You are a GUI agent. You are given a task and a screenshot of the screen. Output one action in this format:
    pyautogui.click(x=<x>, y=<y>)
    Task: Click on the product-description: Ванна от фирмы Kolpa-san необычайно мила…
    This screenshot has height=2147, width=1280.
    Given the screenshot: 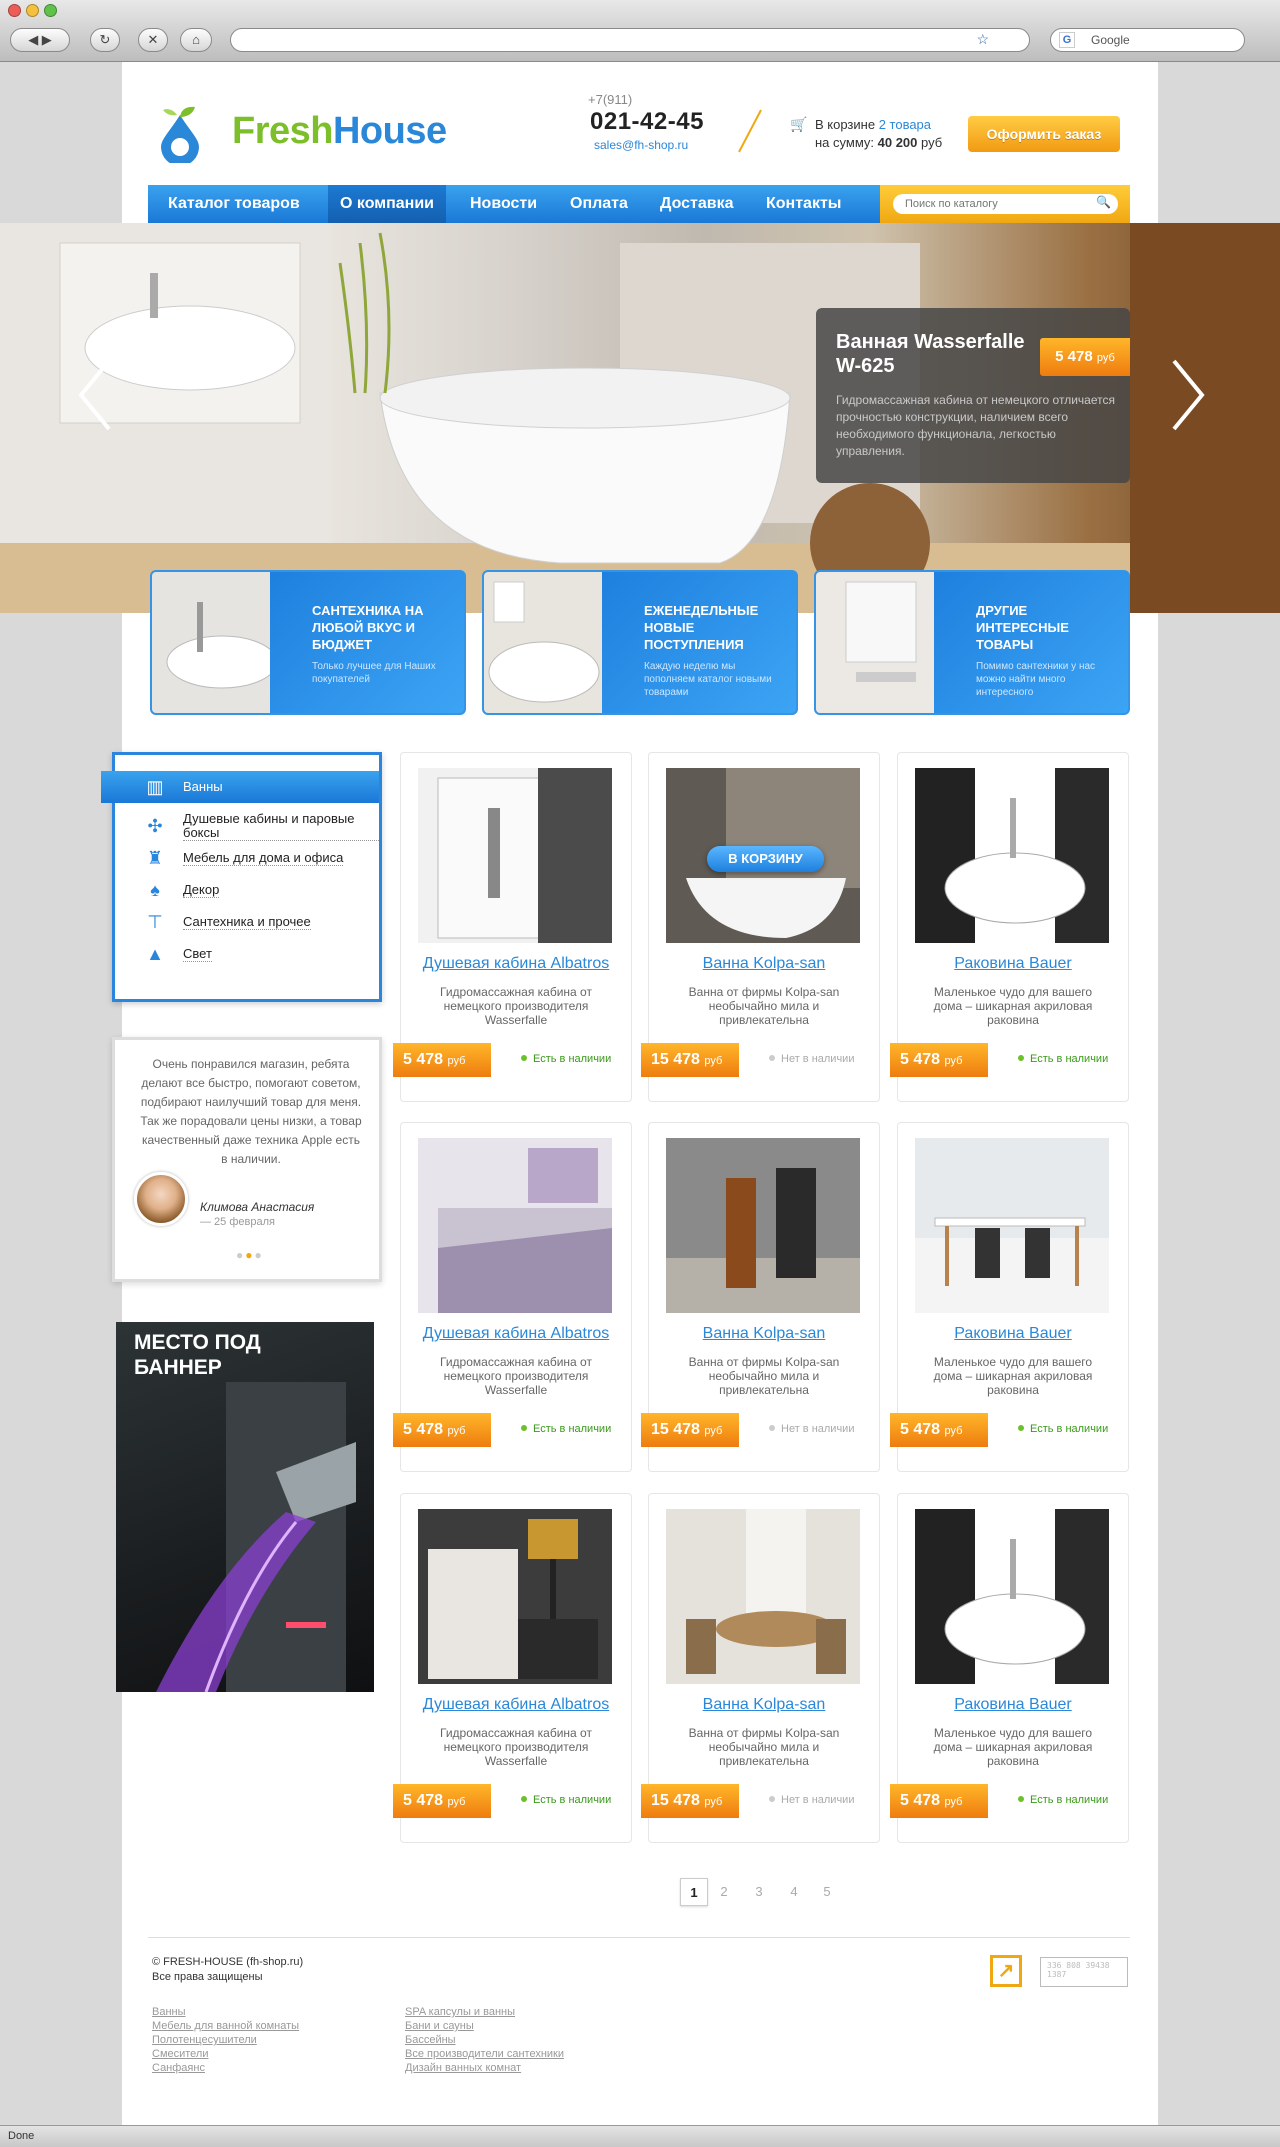 What is the action you would take?
    pyautogui.click(x=764, y=1006)
    